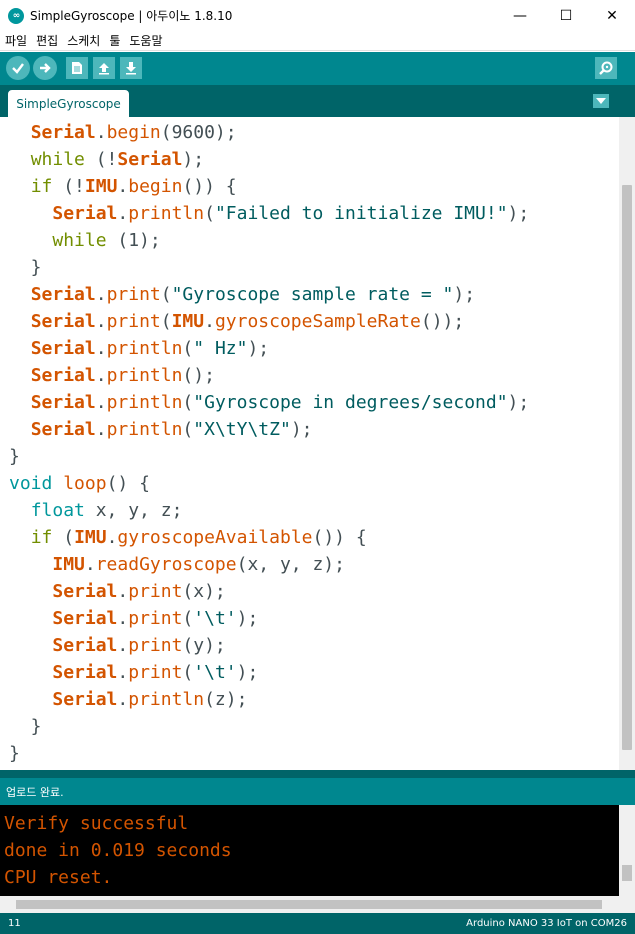  Describe the element at coordinates (68, 103) in the screenshot. I see `tab-simplegyroscope: SimpleGyroscope` at that location.